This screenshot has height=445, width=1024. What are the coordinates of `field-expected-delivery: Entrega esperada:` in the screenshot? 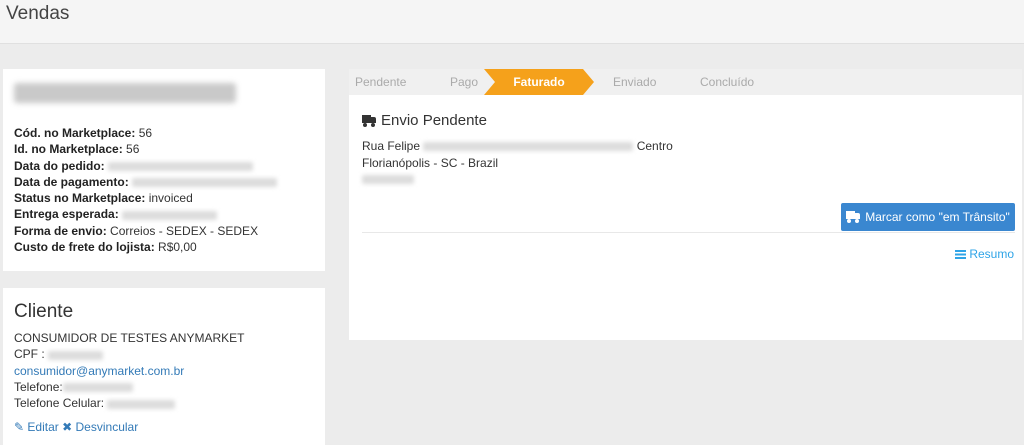 It's located at (145, 214).